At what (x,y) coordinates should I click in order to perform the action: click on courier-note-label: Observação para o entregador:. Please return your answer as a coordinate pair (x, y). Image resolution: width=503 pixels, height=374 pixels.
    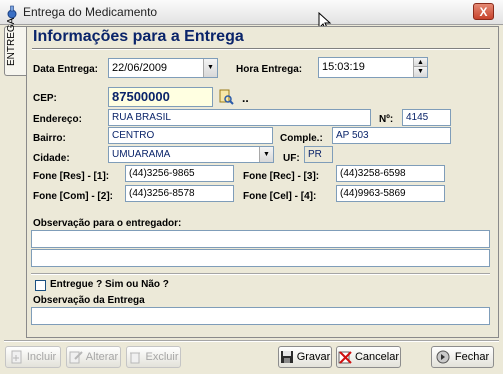
    Looking at the image, I should click on (107, 223).